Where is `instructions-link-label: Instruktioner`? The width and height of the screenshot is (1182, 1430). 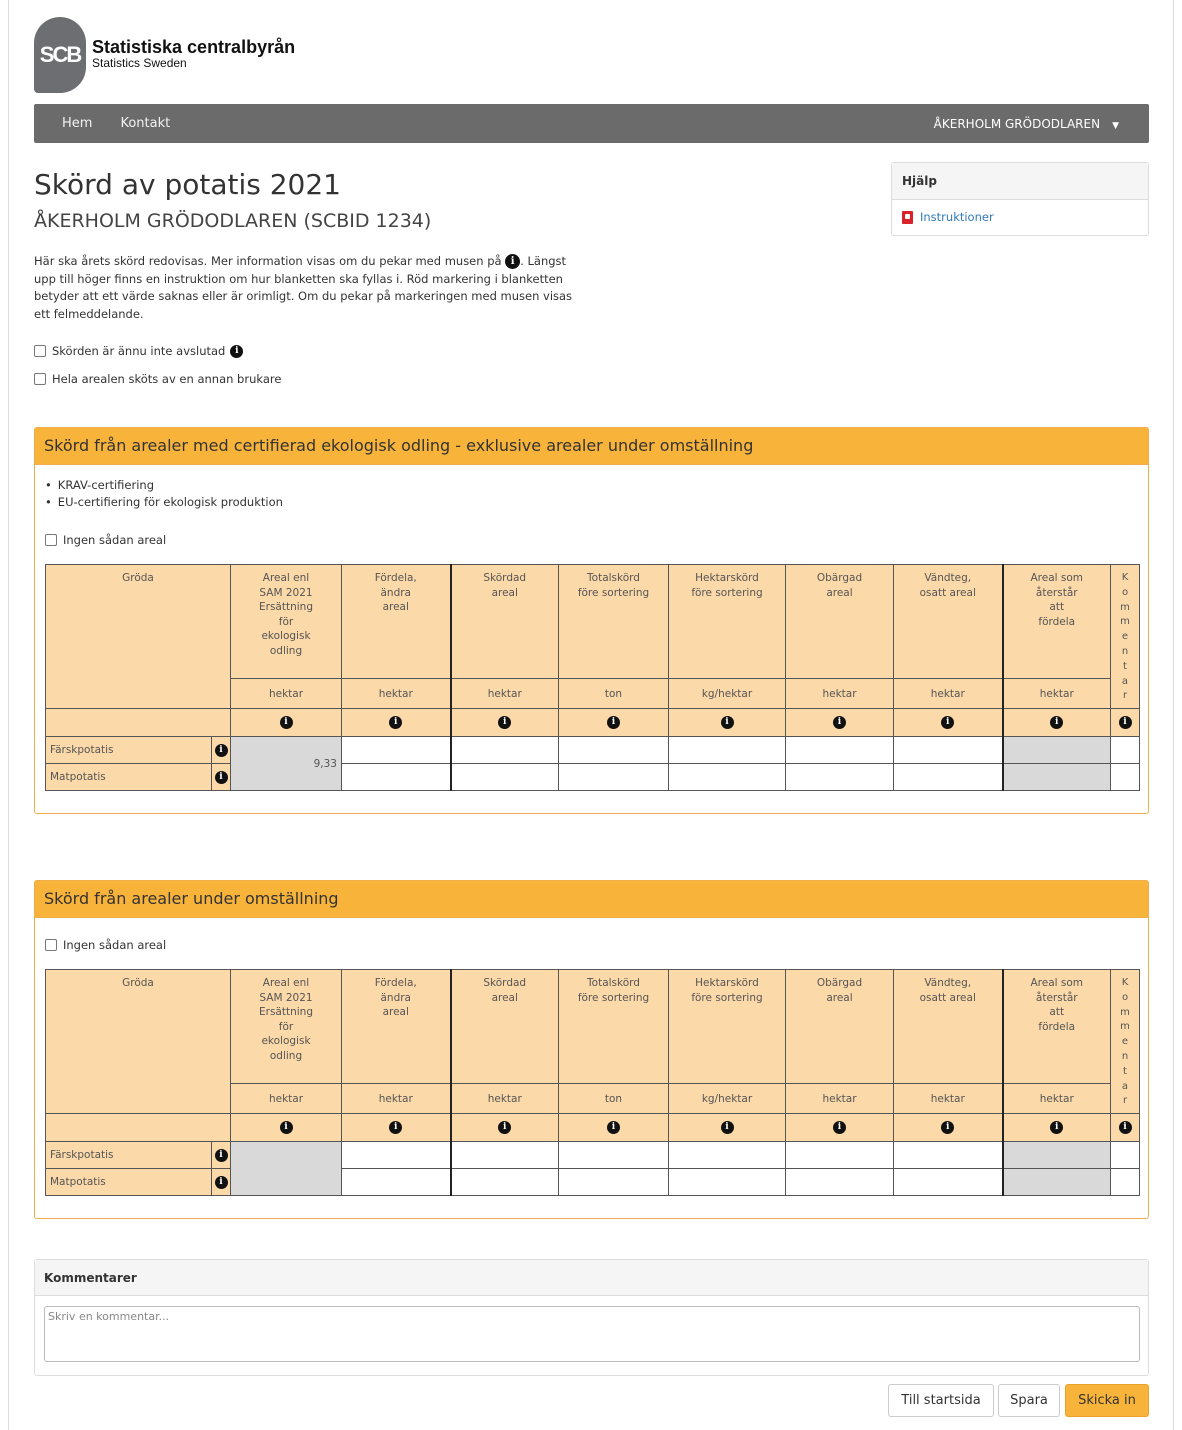 instructions-link-label: Instruktioner is located at coordinates (957, 217).